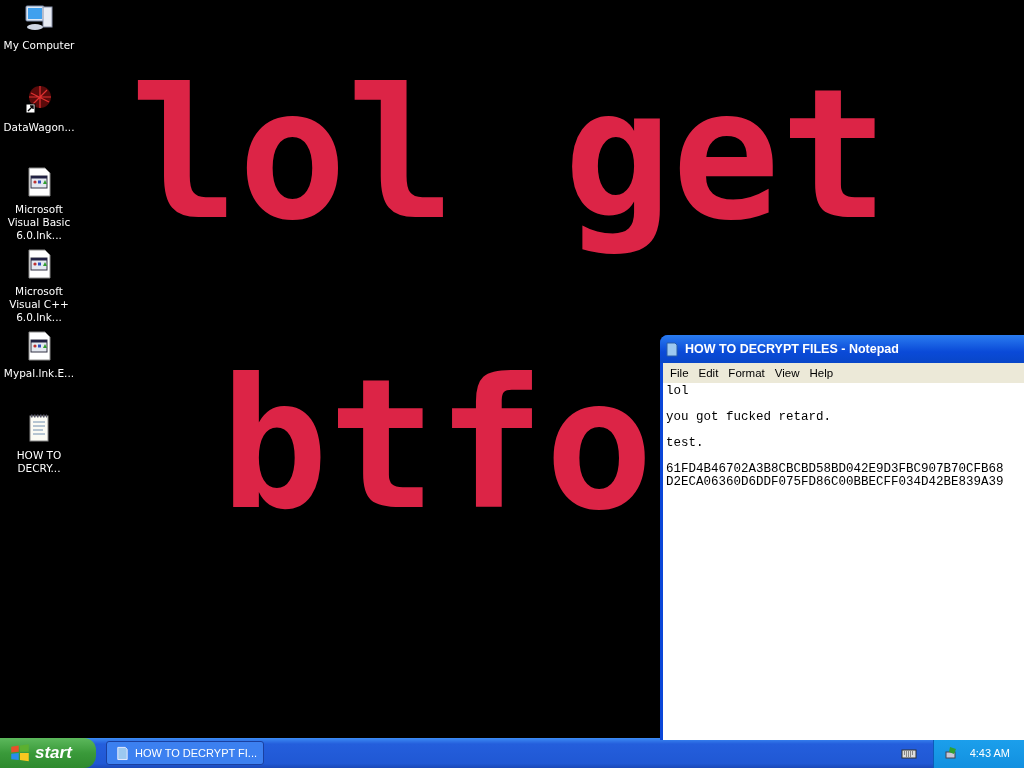 This screenshot has width=1024, height=768. Describe the element at coordinates (749, 417) in the screenshot. I see `text-line: you got fucked retard.` at that location.